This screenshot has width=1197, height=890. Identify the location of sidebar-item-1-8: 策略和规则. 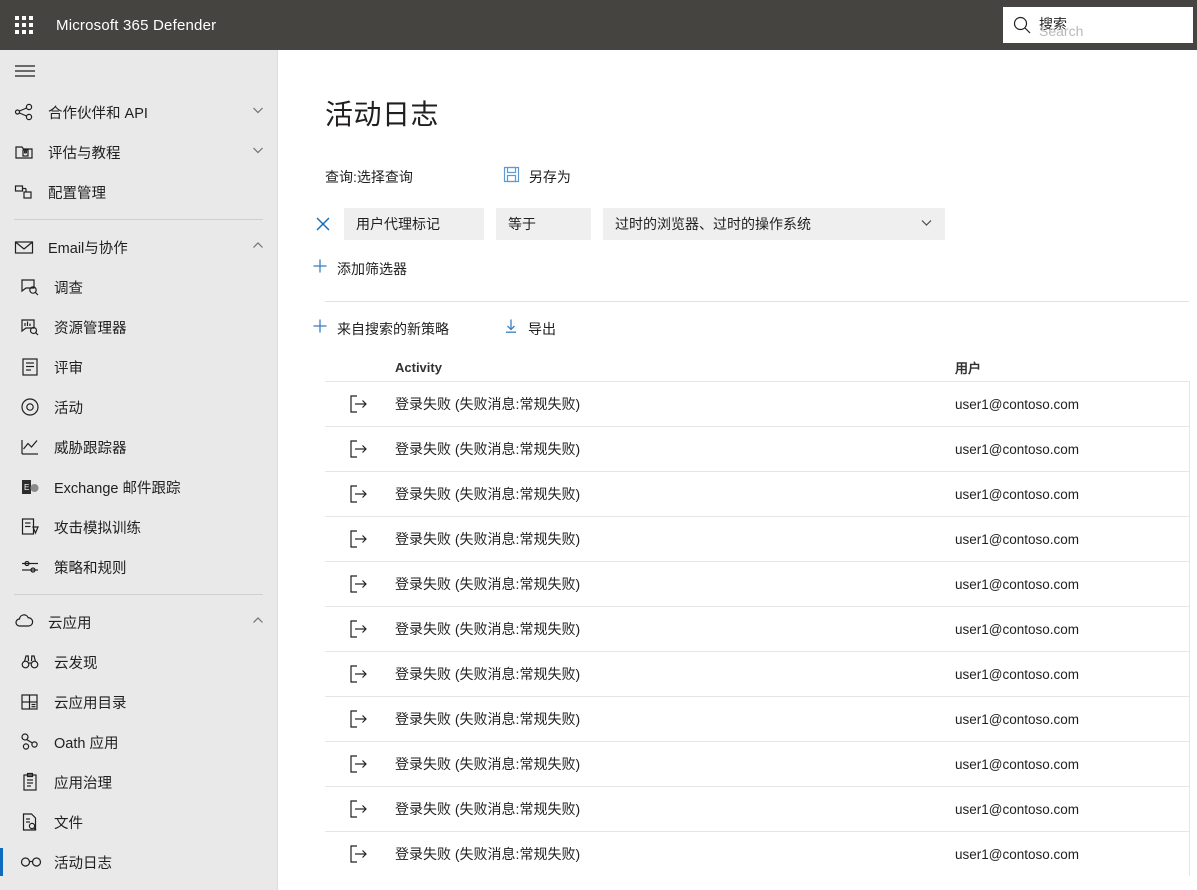
(138, 567).